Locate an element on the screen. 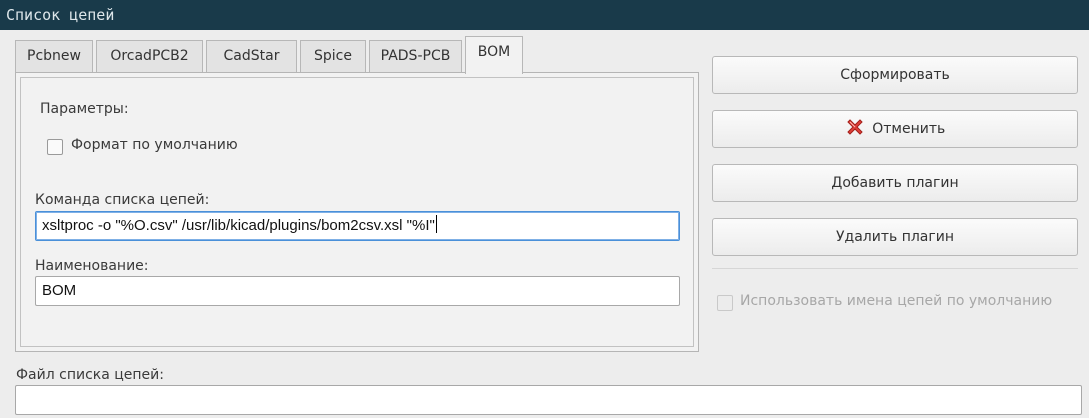  generate-button-label: Сформировать is located at coordinates (895, 75).